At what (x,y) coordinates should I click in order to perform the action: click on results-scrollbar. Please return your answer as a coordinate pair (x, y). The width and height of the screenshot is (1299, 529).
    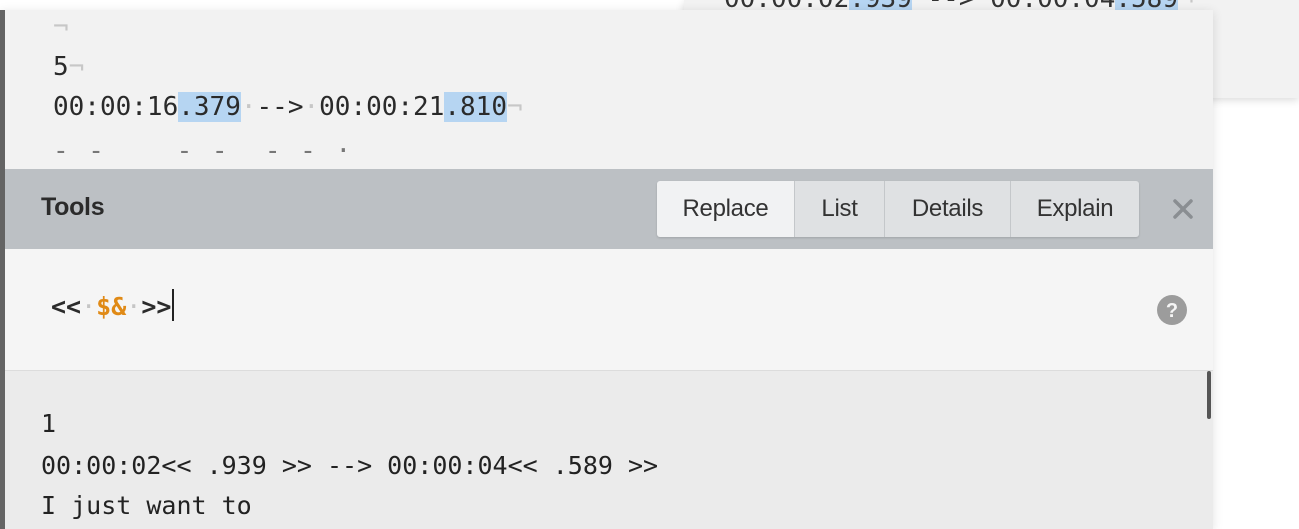
    Looking at the image, I should click on (1209, 395).